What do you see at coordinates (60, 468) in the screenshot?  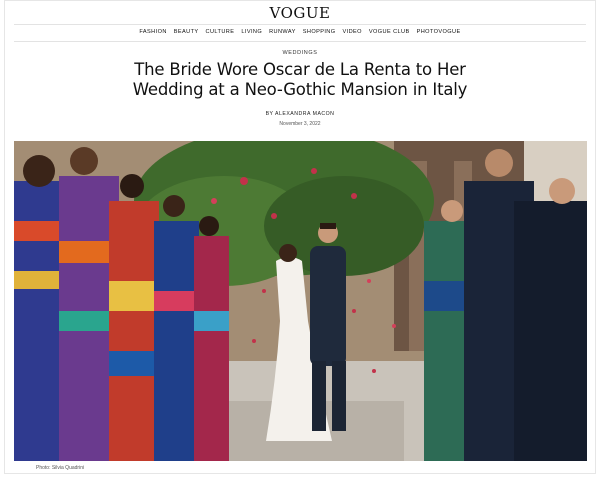 I see `photo-credit: Photo: Silvia Quadrini` at bounding box center [60, 468].